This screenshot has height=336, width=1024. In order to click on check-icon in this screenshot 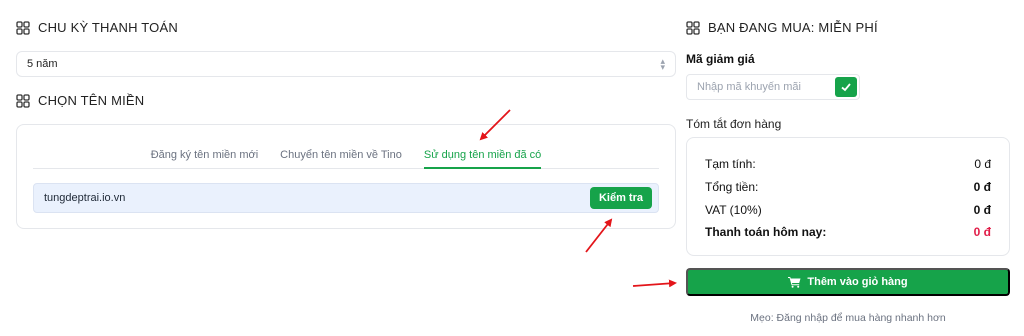, I will do `click(846, 87)`.